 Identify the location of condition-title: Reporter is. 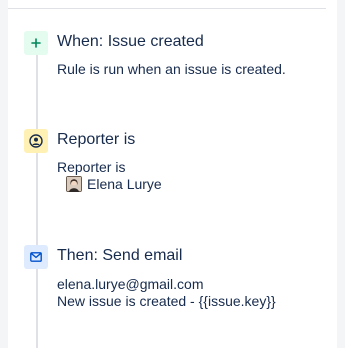
(96, 139).